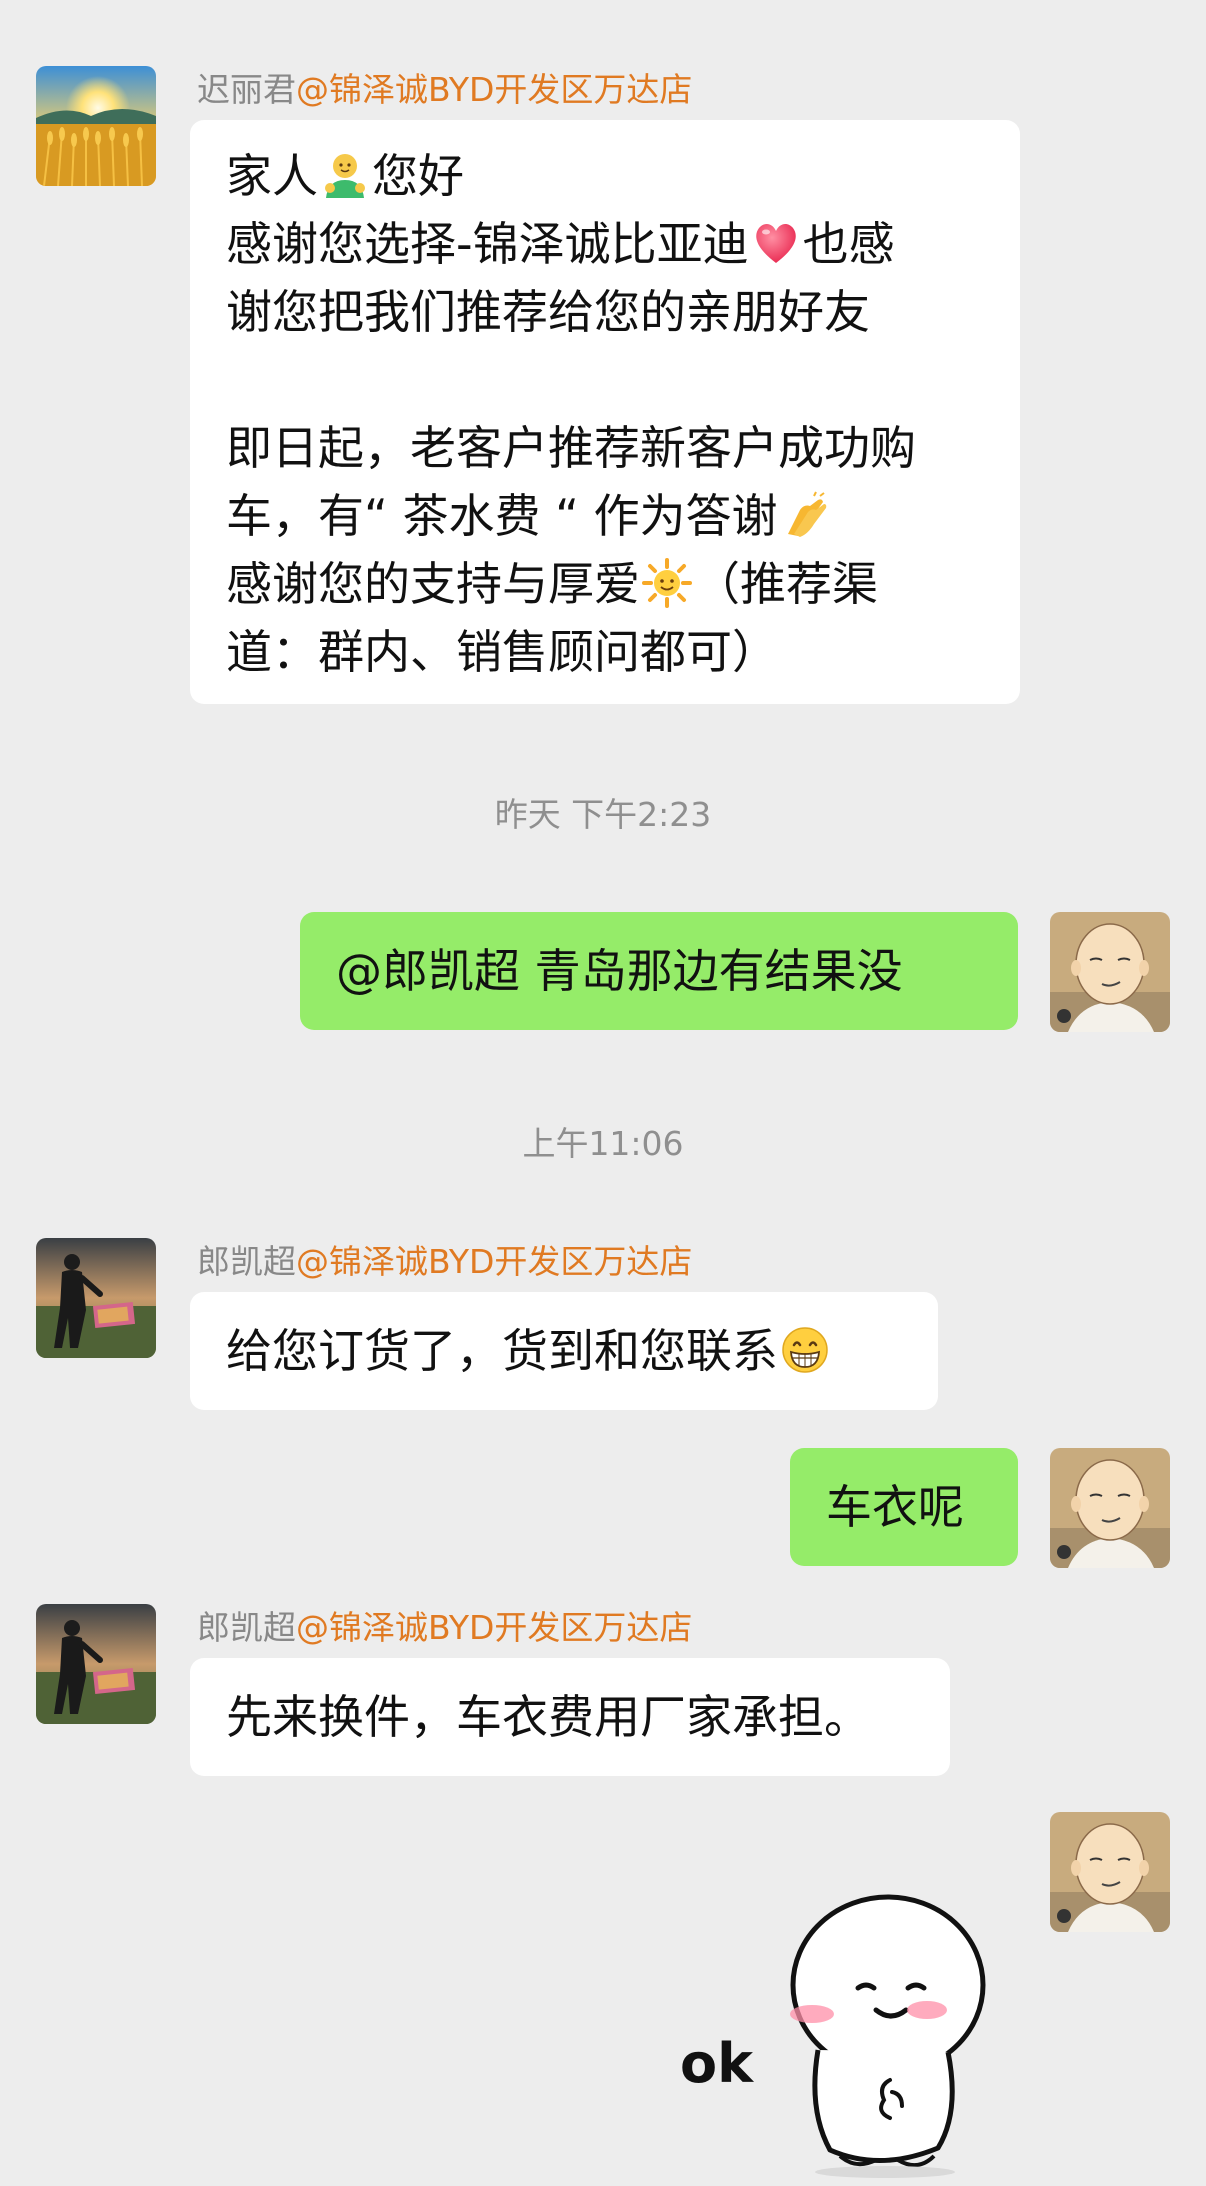 The image size is (1206, 2186). Describe the element at coordinates (548, 312) in the screenshot. I see `message-line: 谢您把我们推荐给您的亲朋好友` at that location.